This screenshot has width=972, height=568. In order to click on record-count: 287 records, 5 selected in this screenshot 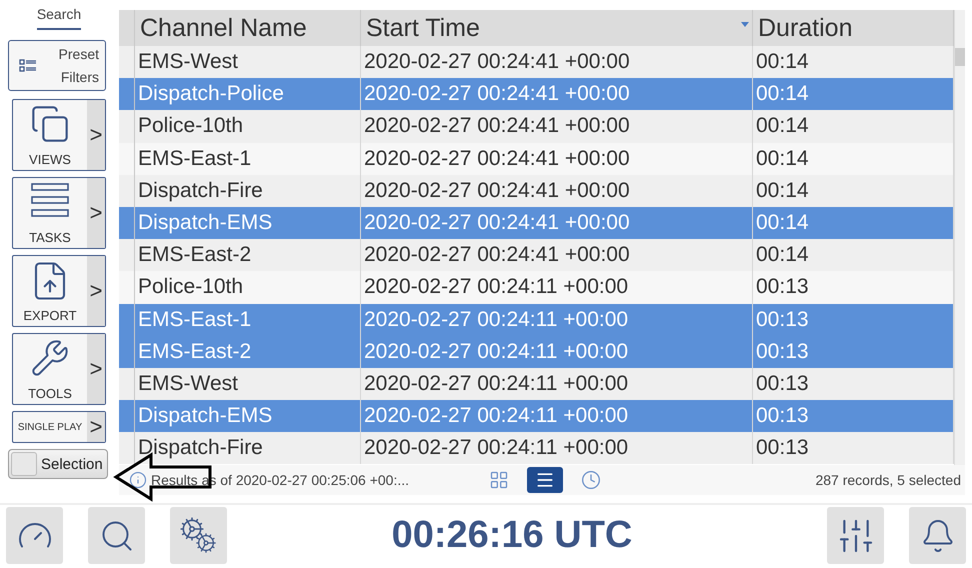, I will do `click(888, 480)`.